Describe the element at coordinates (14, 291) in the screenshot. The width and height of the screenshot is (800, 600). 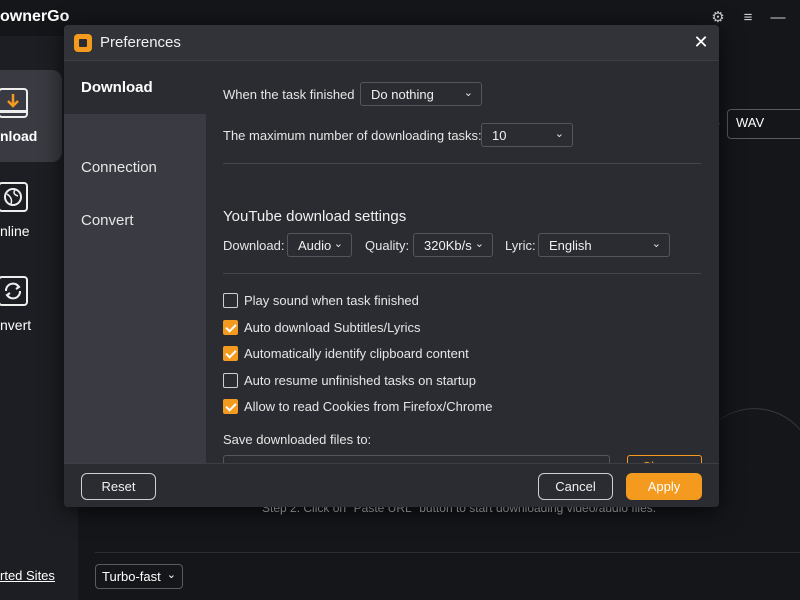
I see `convert-icon` at that location.